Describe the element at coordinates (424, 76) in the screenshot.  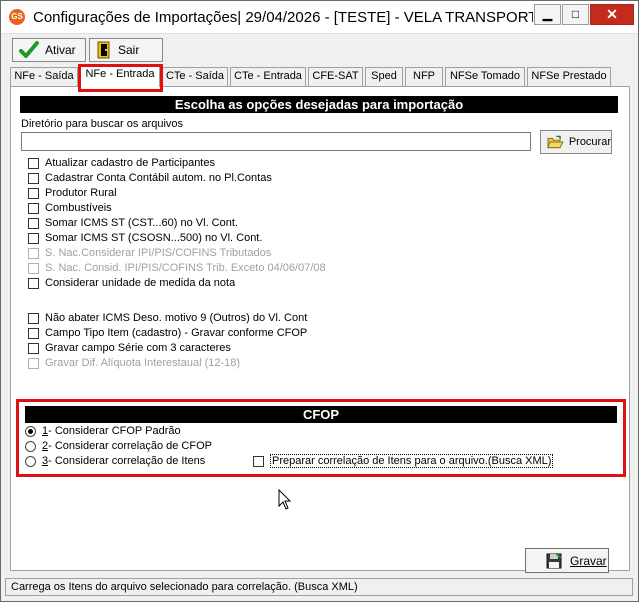
I see `tab-nfp: NFP` at that location.